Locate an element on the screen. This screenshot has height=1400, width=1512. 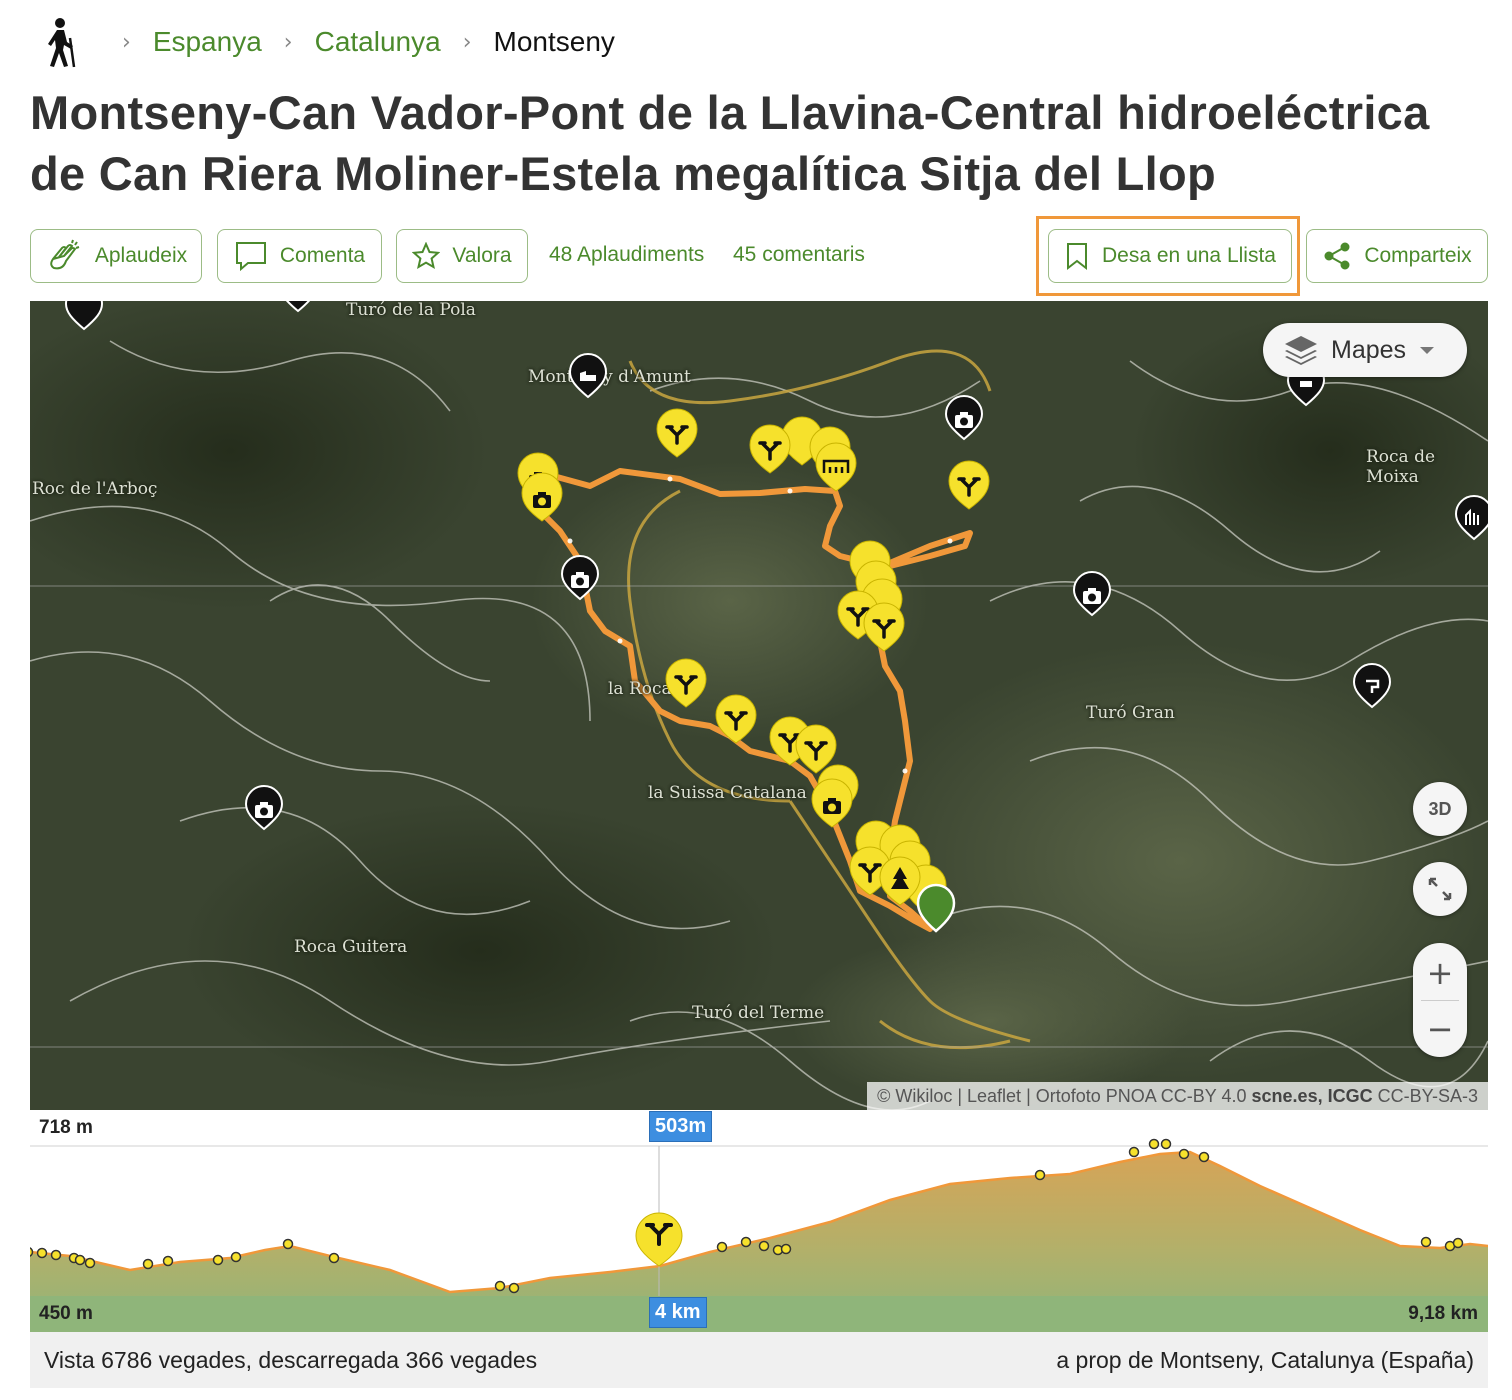
save-to-list-label: Desa en una Llista is located at coordinates (1189, 255).